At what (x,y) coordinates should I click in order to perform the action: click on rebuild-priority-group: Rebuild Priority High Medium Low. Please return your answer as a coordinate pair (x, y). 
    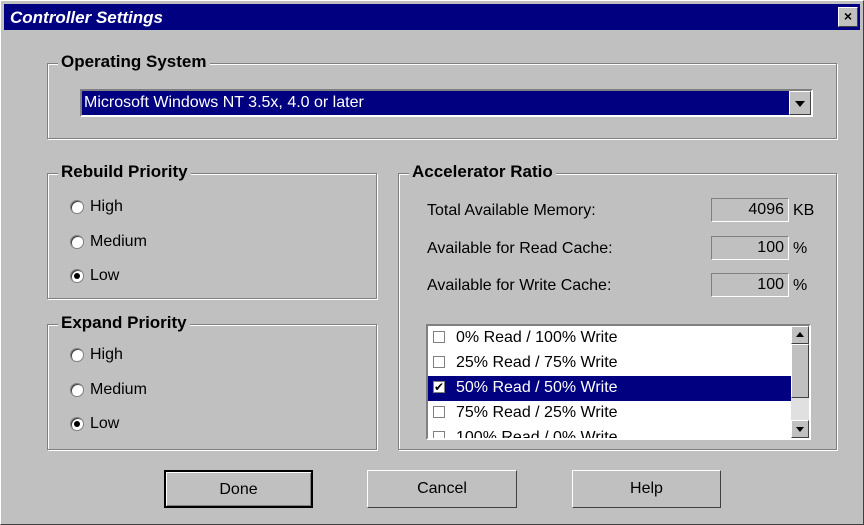
    Looking at the image, I should click on (212, 230).